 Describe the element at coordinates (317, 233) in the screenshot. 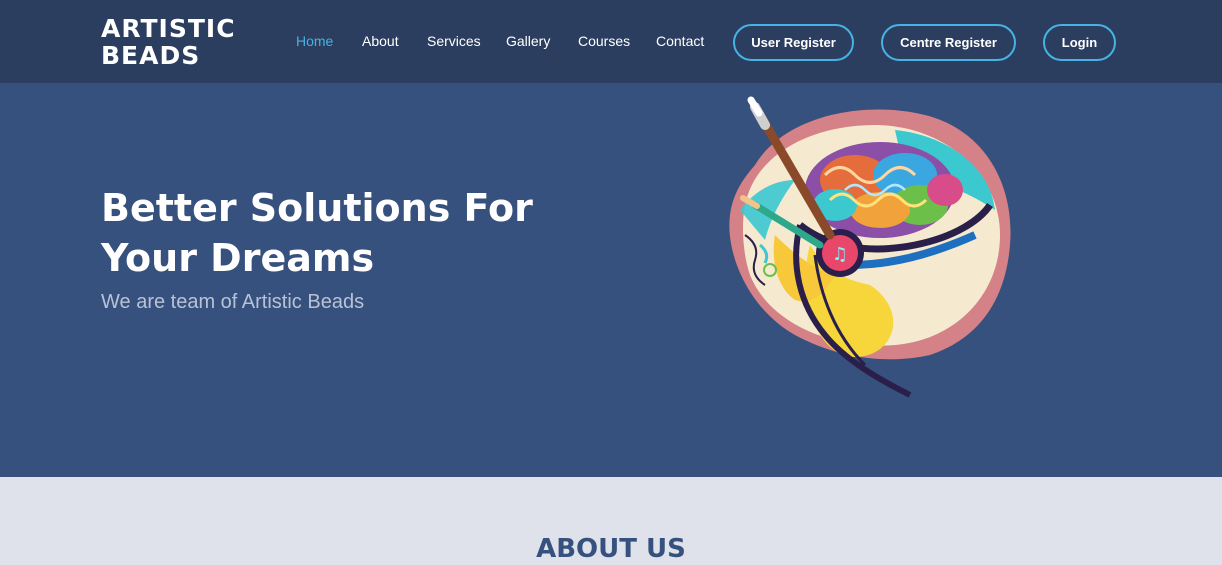

I see `hero-title: Better Solutions For Your Dreams` at that location.